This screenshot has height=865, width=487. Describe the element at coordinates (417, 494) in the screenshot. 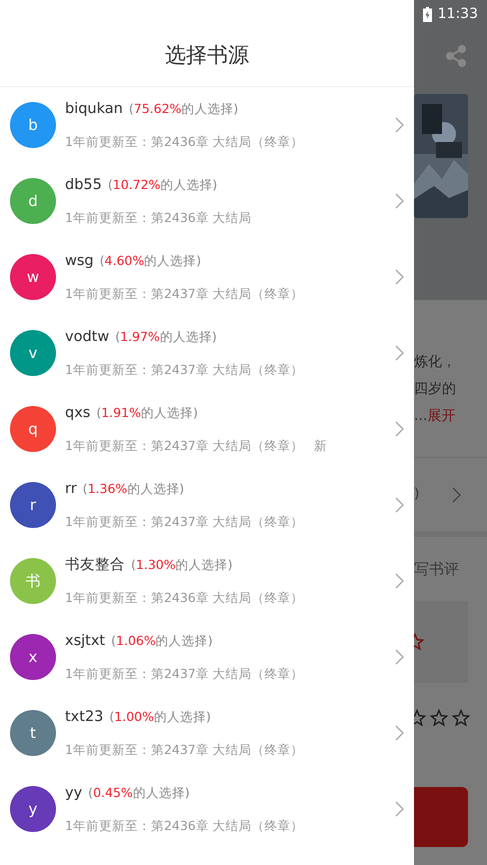

I see `row-fragment: )` at that location.